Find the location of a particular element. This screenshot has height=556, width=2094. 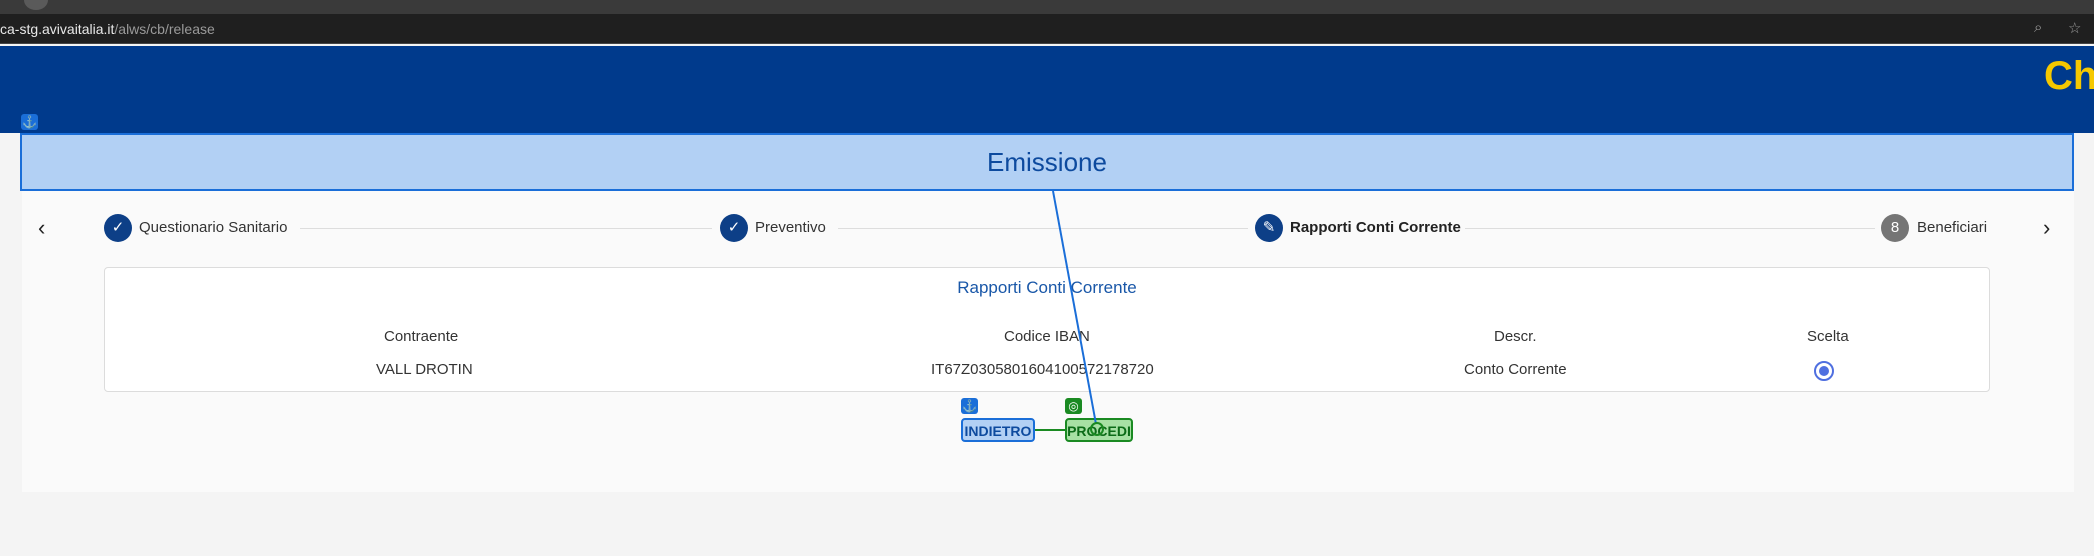

brand-title: Ch is located at coordinates (2069, 76).